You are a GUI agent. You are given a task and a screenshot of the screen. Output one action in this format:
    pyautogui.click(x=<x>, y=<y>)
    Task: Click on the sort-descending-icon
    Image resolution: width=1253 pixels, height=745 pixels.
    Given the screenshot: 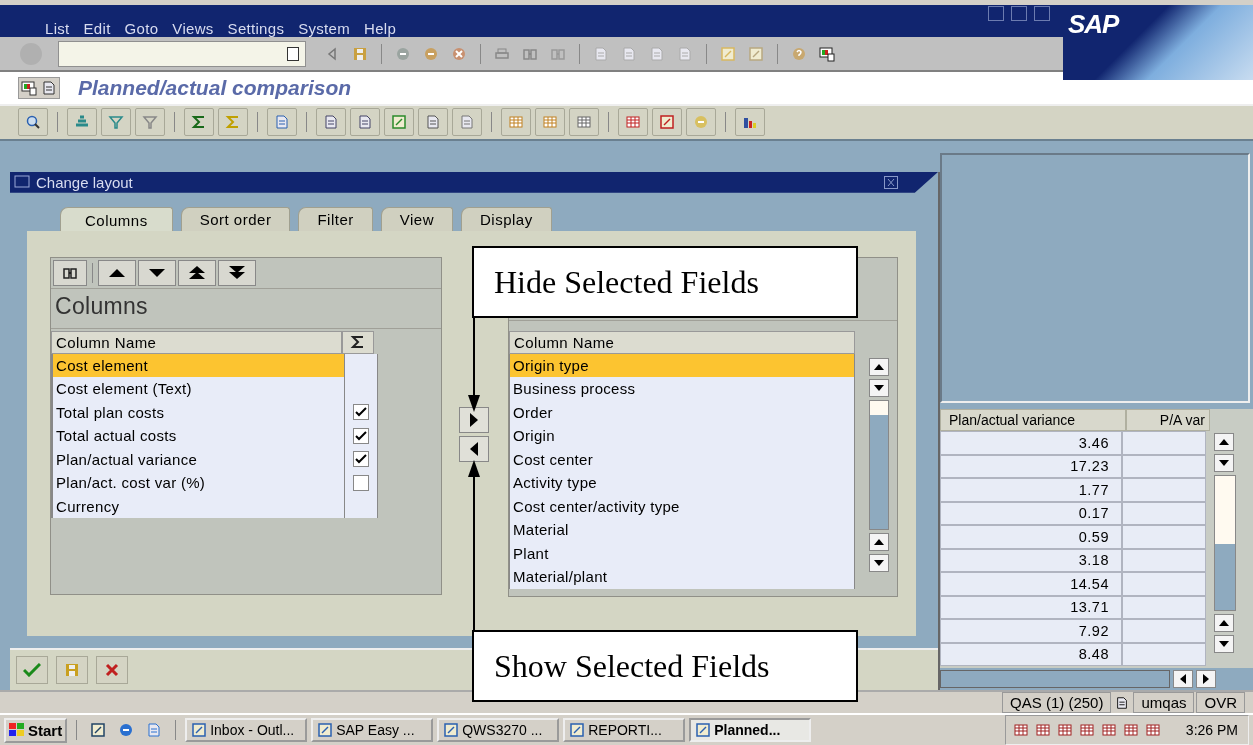 What is the action you would take?
    pyautogui.click(x=116, y=122)
    